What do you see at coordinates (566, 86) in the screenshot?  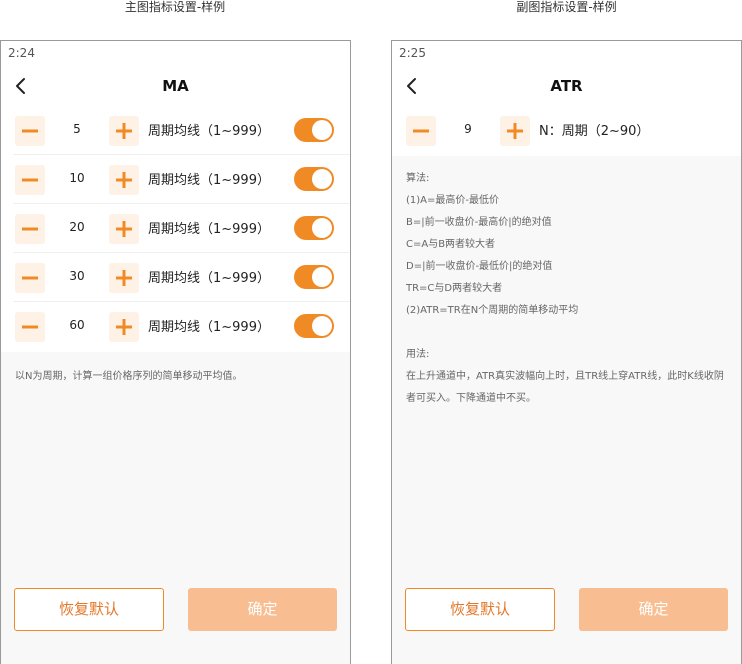 I see `page-title: ATR` at bounding box center [566, 86].